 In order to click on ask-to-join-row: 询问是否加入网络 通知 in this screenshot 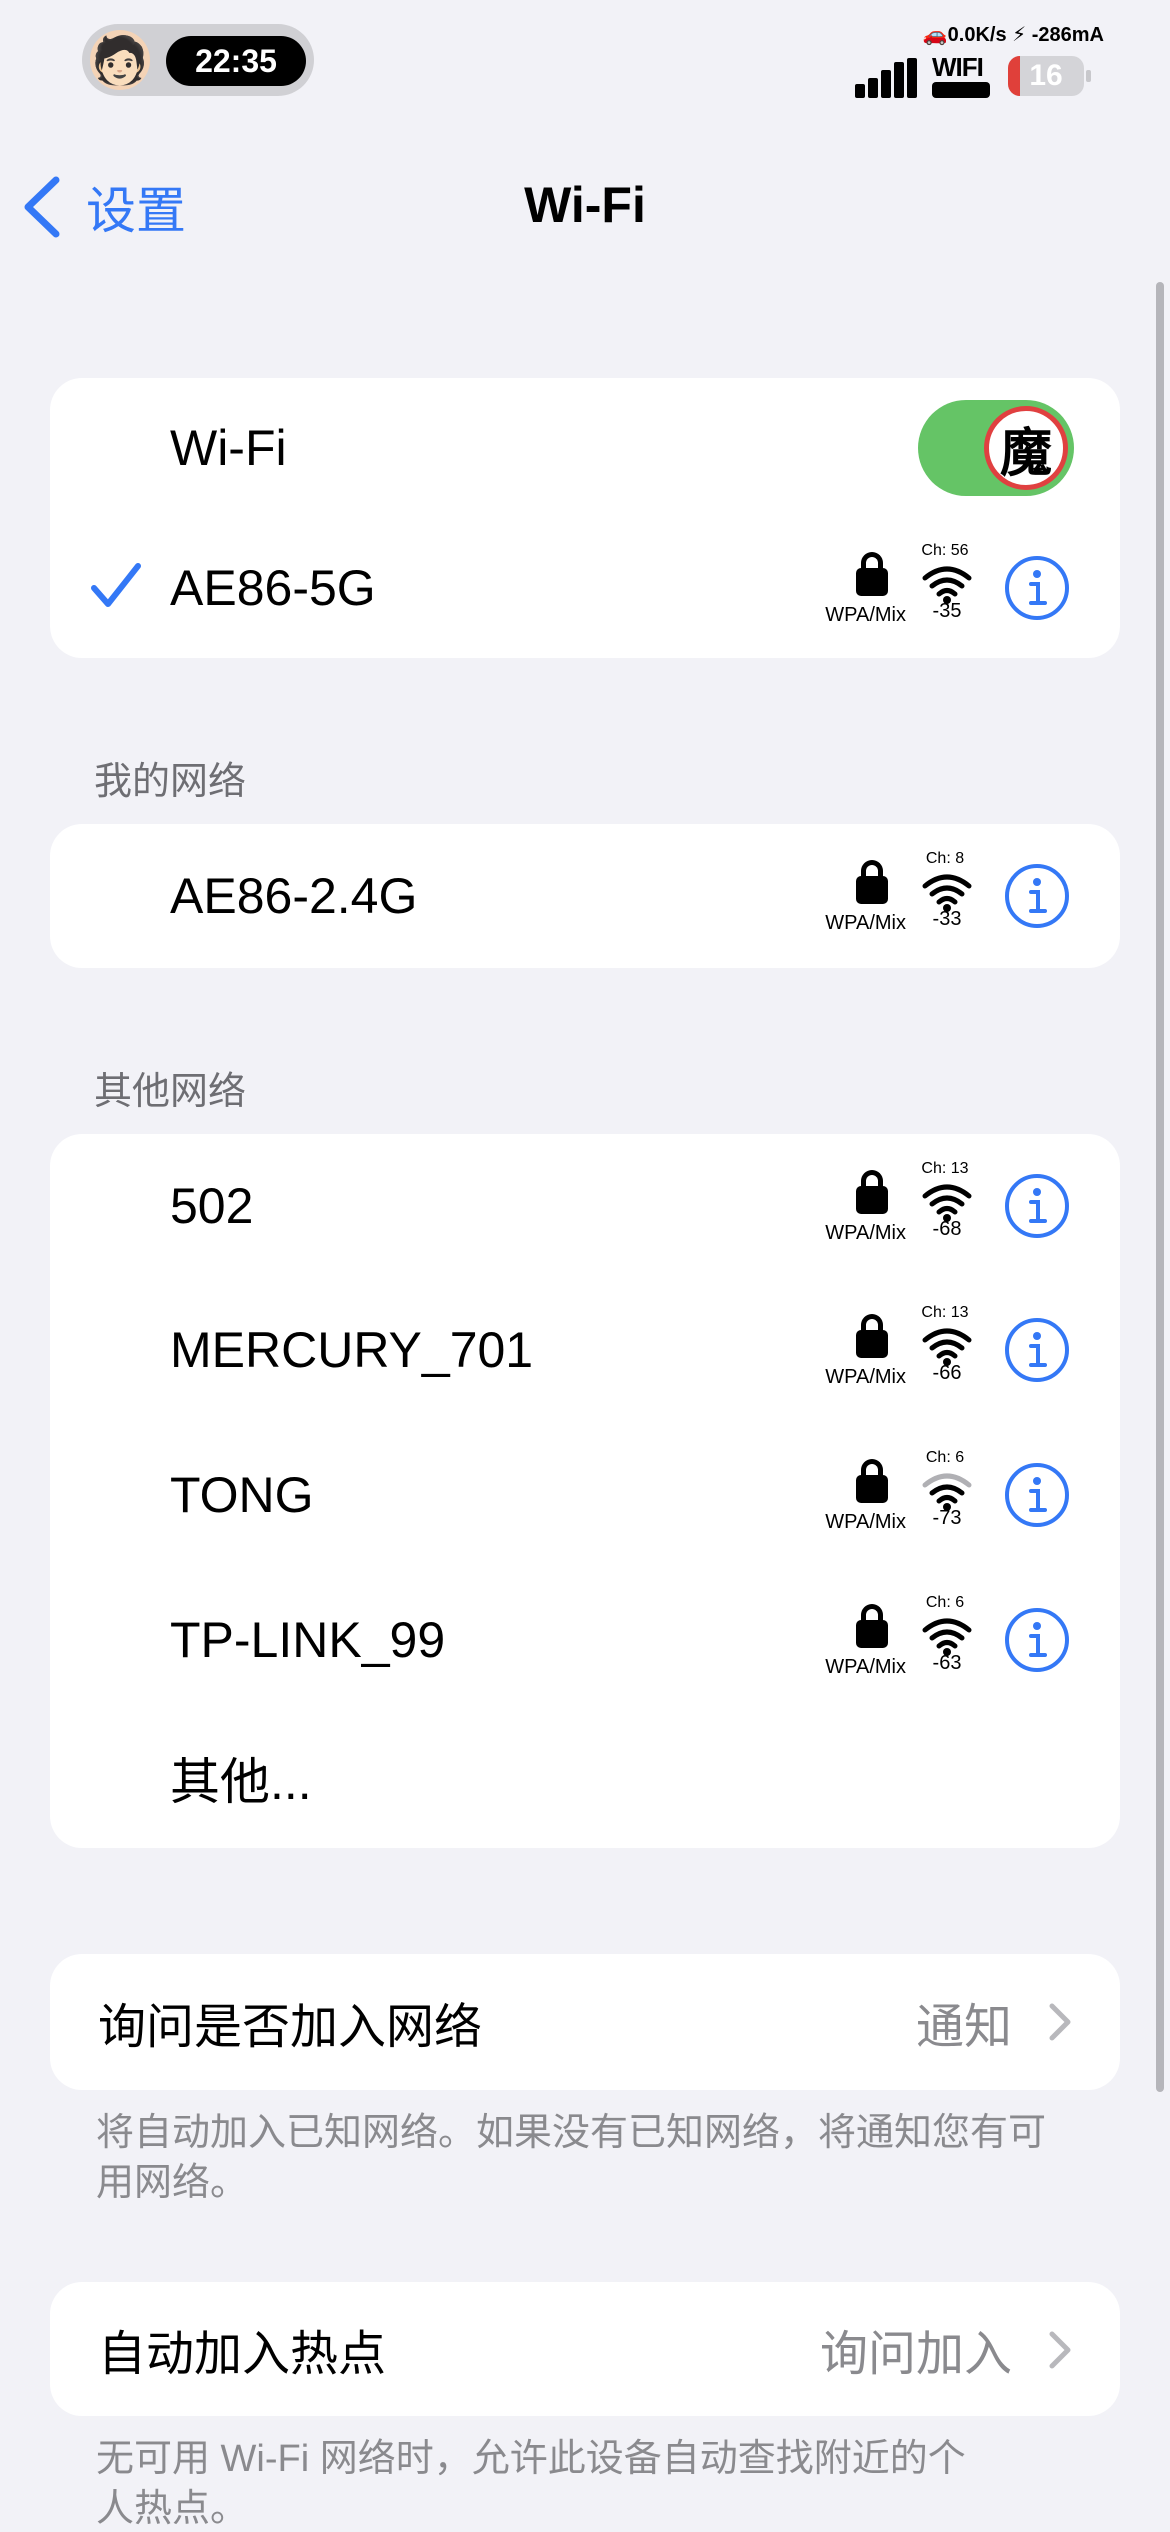, I will do `click(585, 2022)`.